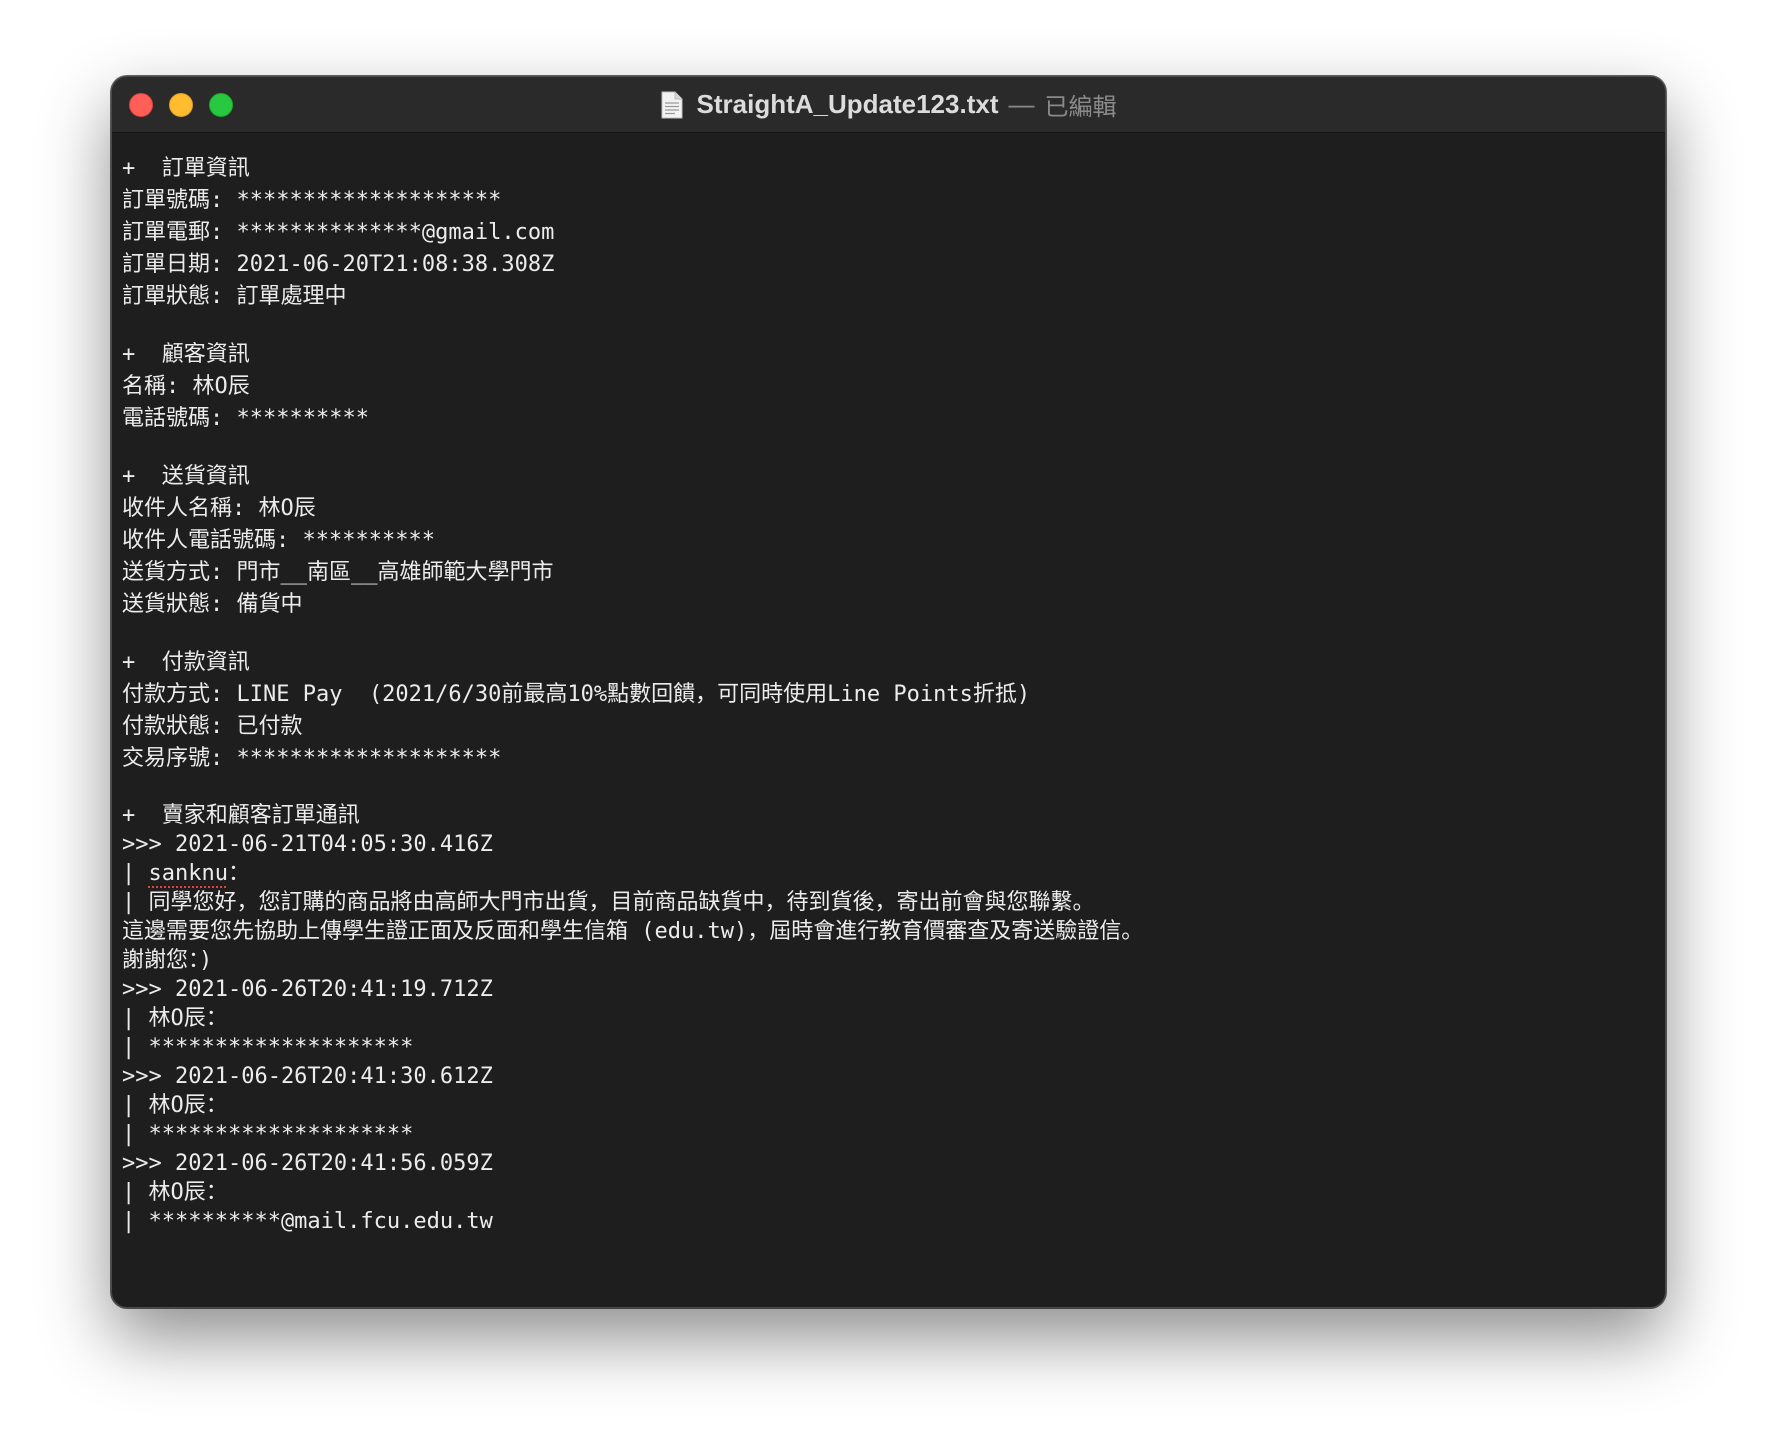 This screenshot has height=1454, width=1776. What do you see at coordinates (312, 200) in the screenshot?
I see `text-line: 訂單號碼: ********************` at bounding box center [312, 200].